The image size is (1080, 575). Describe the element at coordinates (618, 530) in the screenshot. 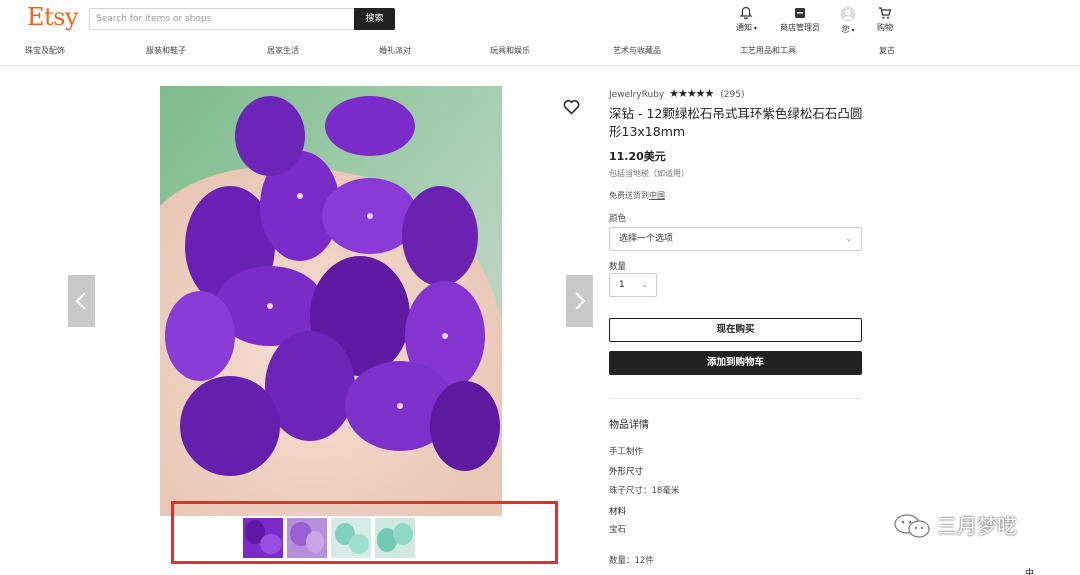

I see `material-value: 宝石` at that location.